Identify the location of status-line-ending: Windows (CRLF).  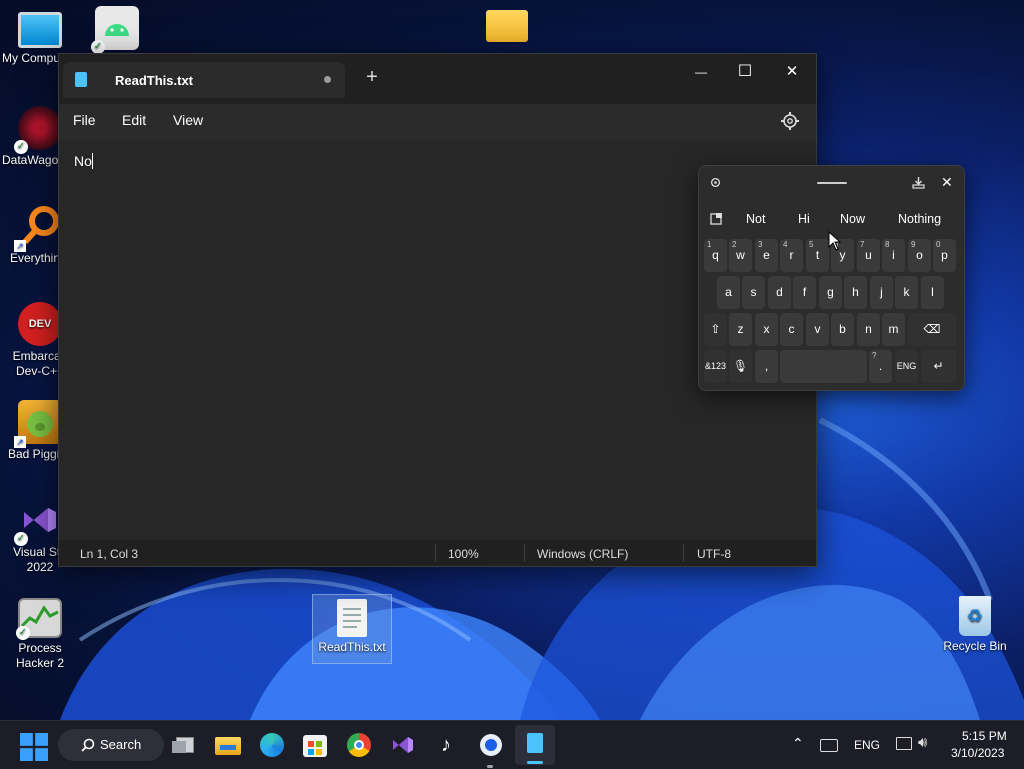
(582, 554).